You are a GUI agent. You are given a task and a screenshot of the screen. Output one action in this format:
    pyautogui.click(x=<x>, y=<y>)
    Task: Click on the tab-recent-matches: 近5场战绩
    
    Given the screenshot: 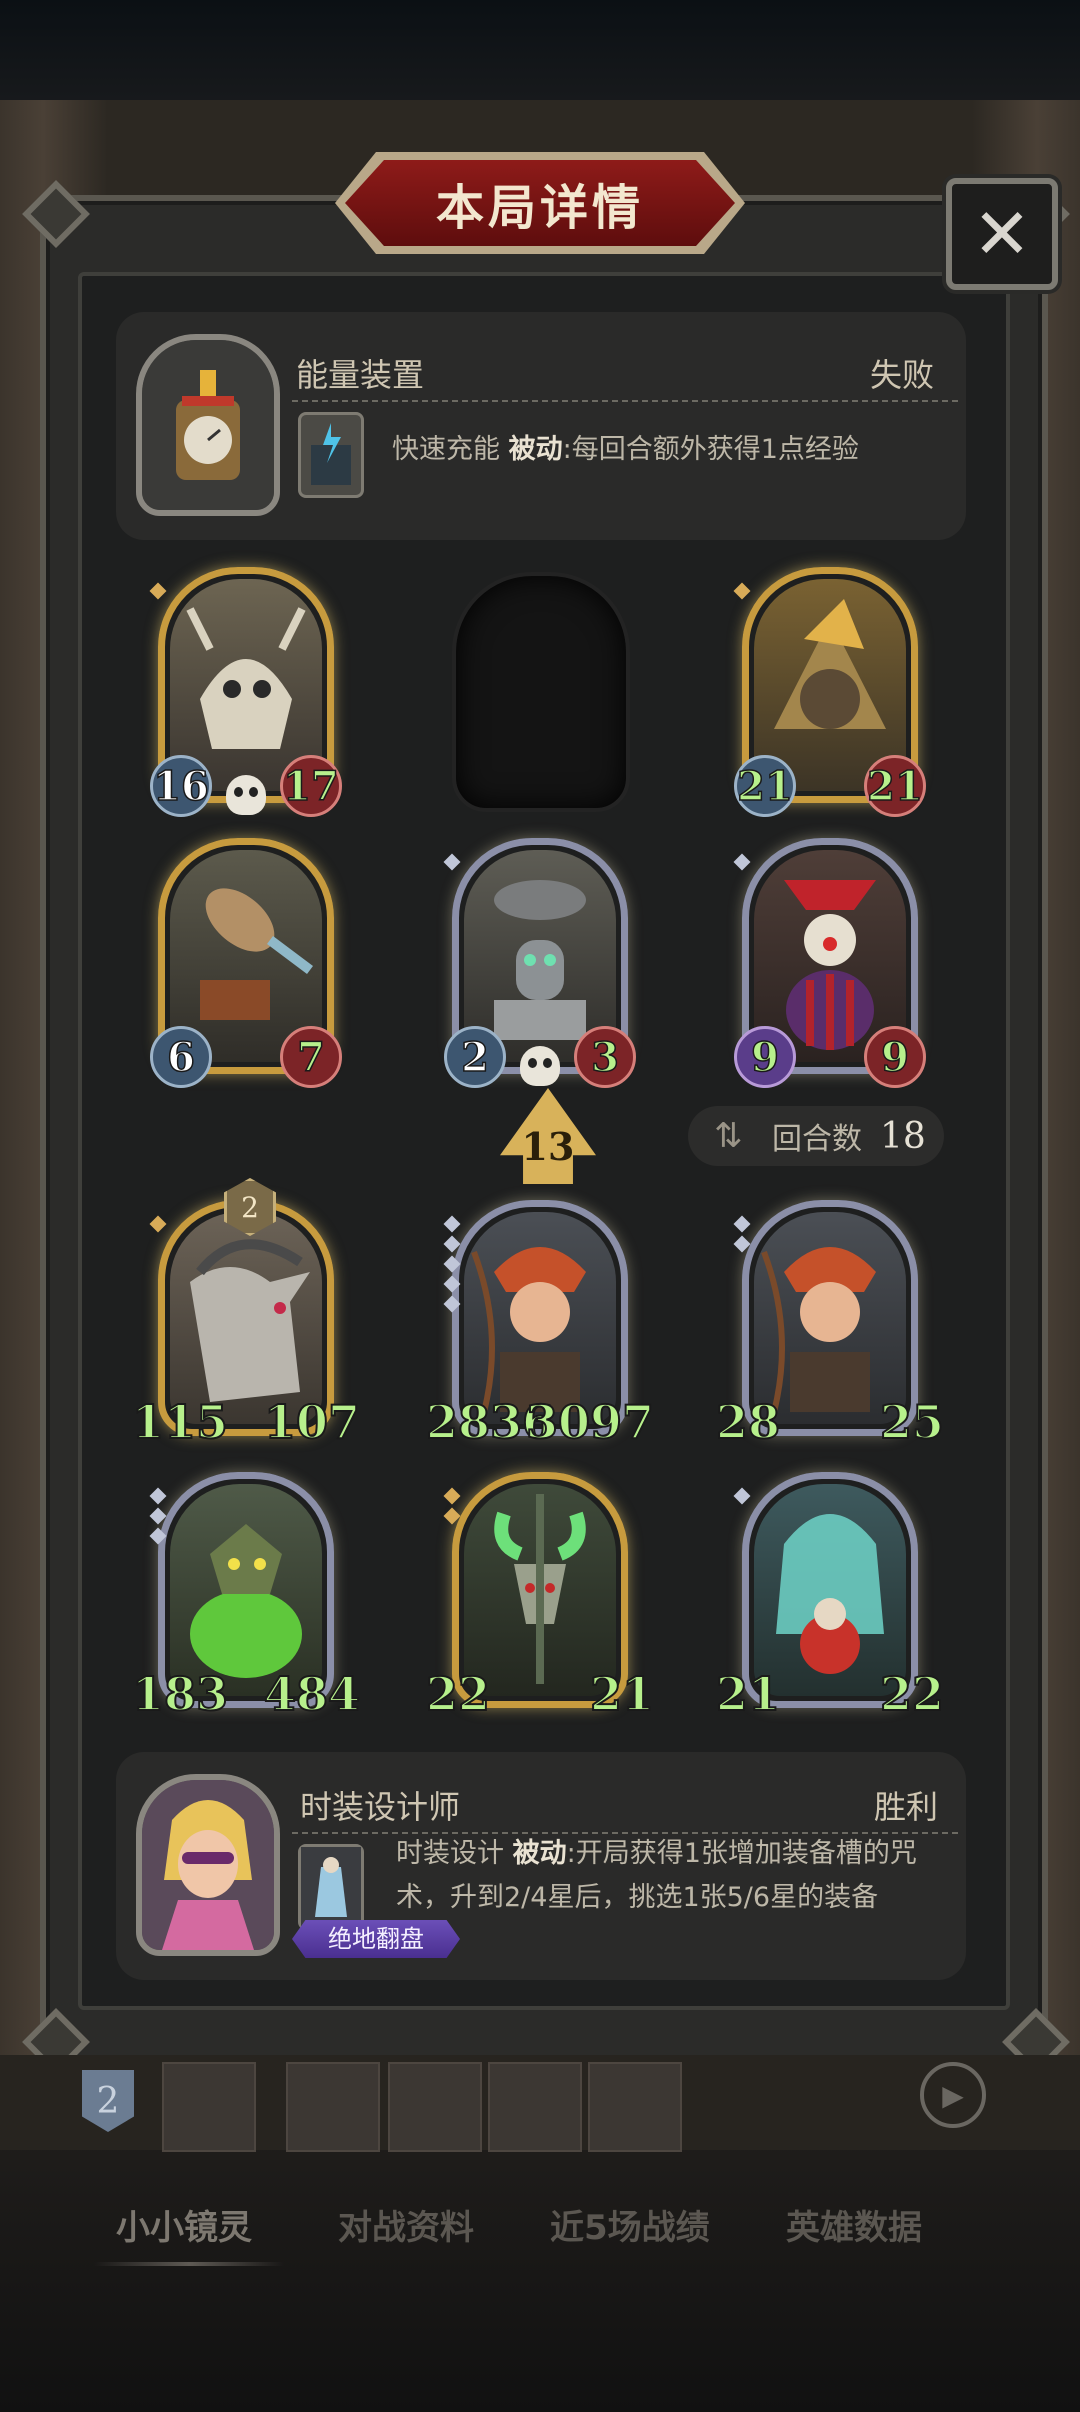 What is the action you would take?
    pyautogui.click(x=630, y=2224)
    